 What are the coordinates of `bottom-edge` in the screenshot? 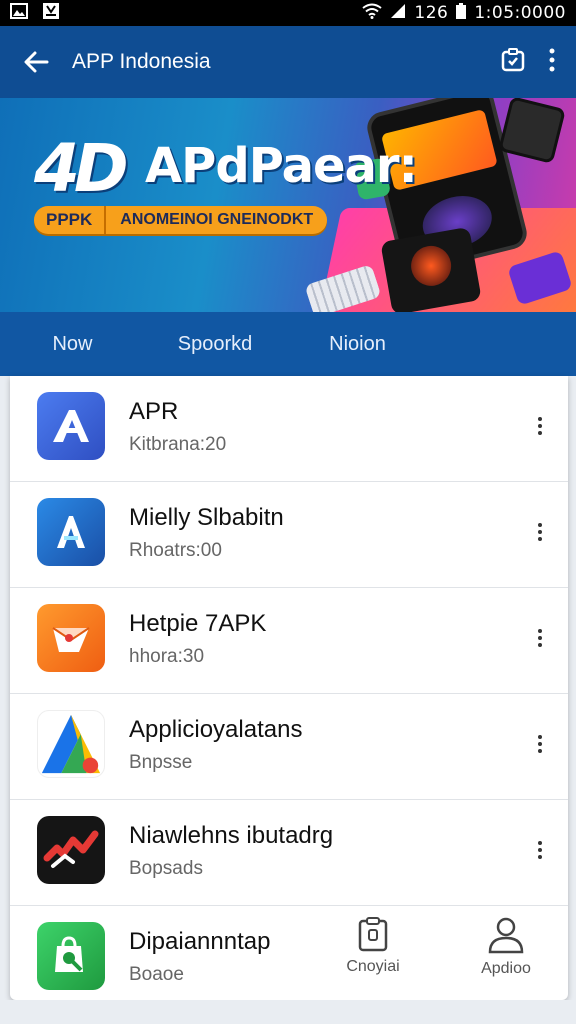 It's located at (288, 1012).